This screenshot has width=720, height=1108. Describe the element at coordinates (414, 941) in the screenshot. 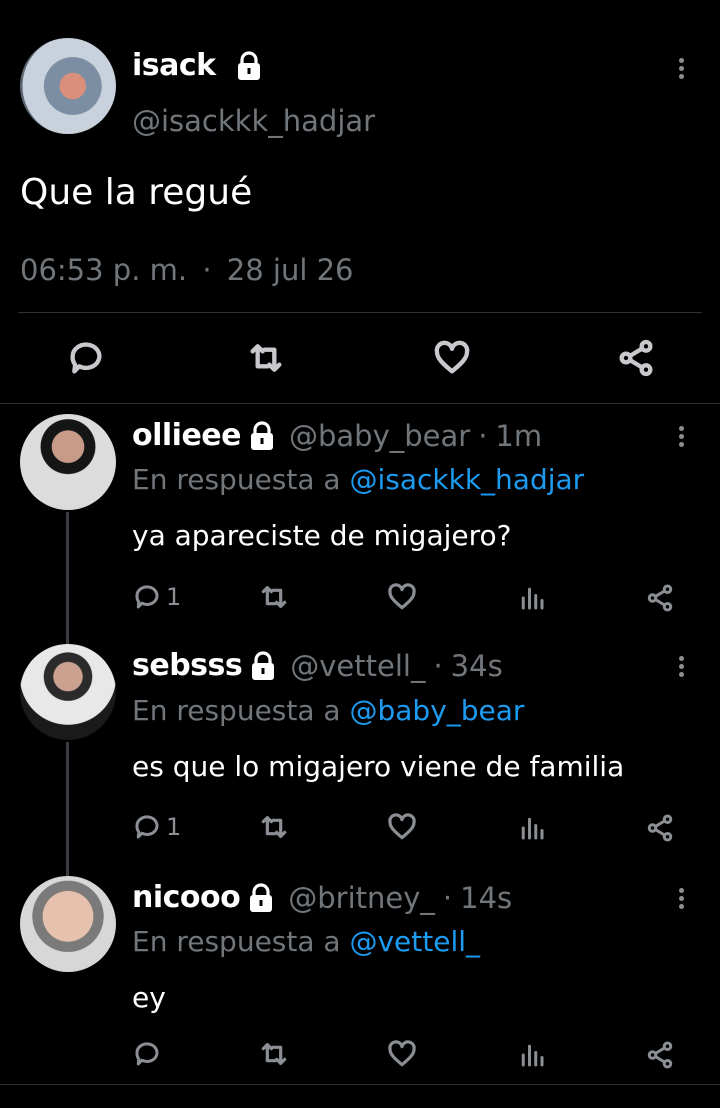

I see `reply-to-mention: @vettell_` at that location.